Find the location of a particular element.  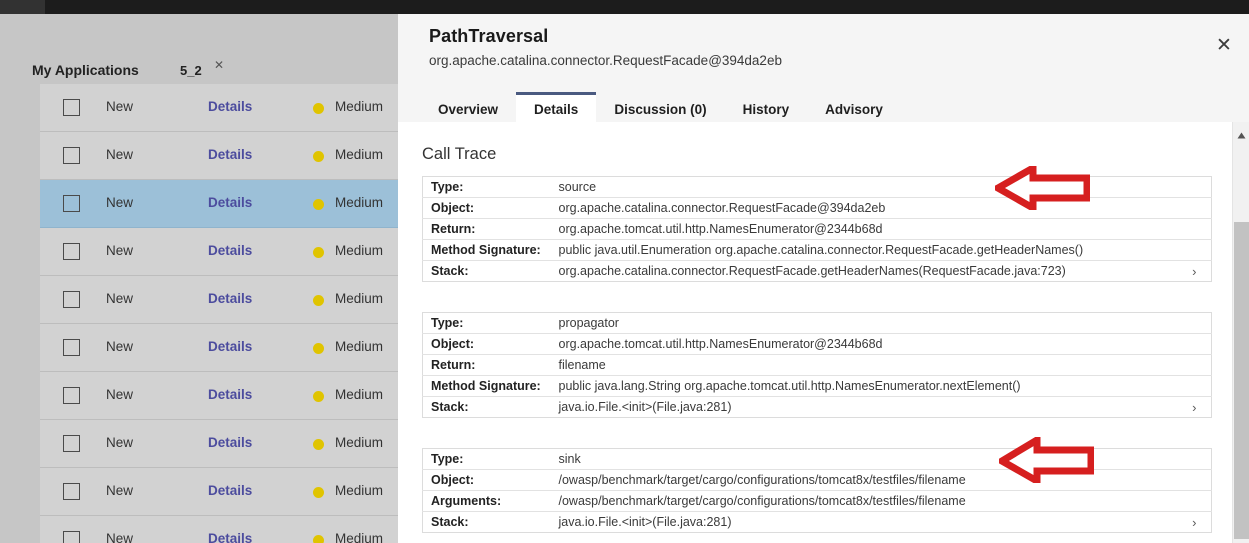

trace-value: filename is located at coordinates (881, 365).